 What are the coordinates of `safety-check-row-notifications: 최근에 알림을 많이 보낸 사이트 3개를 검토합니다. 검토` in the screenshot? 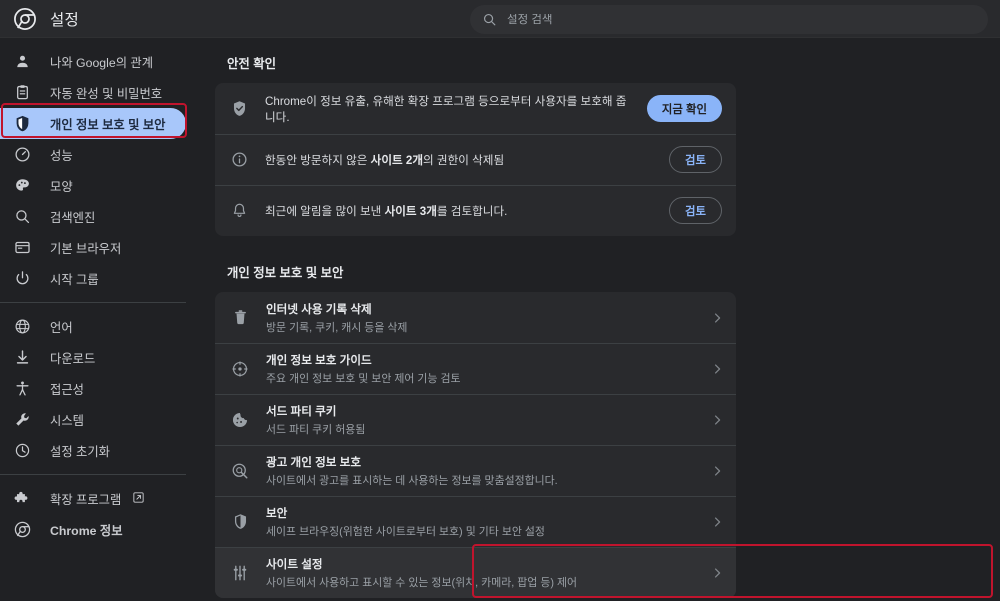 It's located at (475, 210).